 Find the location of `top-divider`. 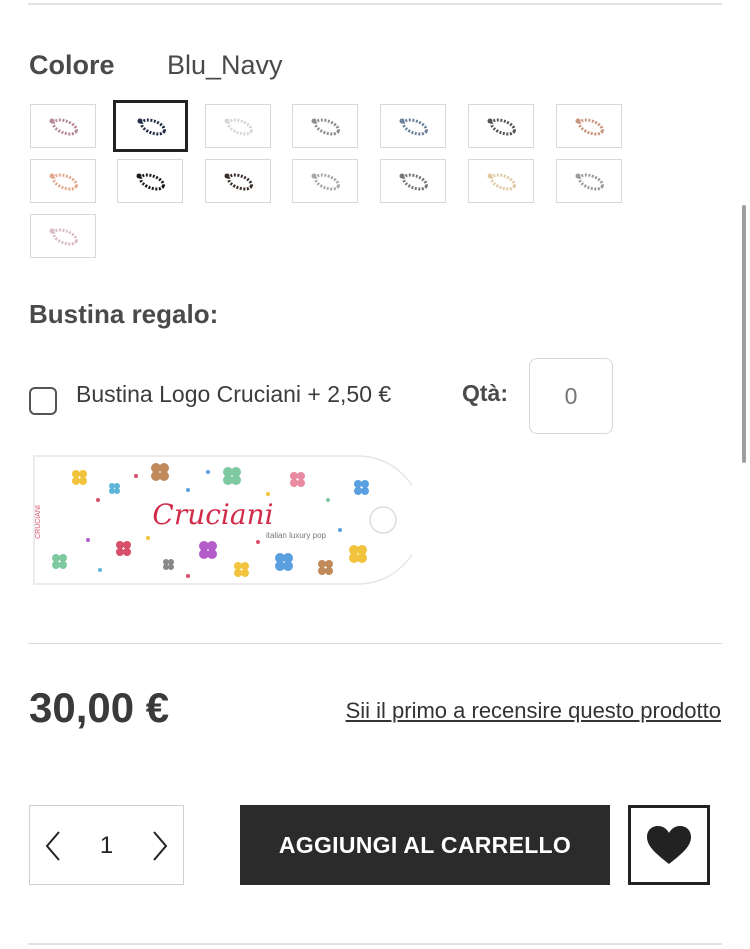

top-divider is located at coordinates (375, 4).